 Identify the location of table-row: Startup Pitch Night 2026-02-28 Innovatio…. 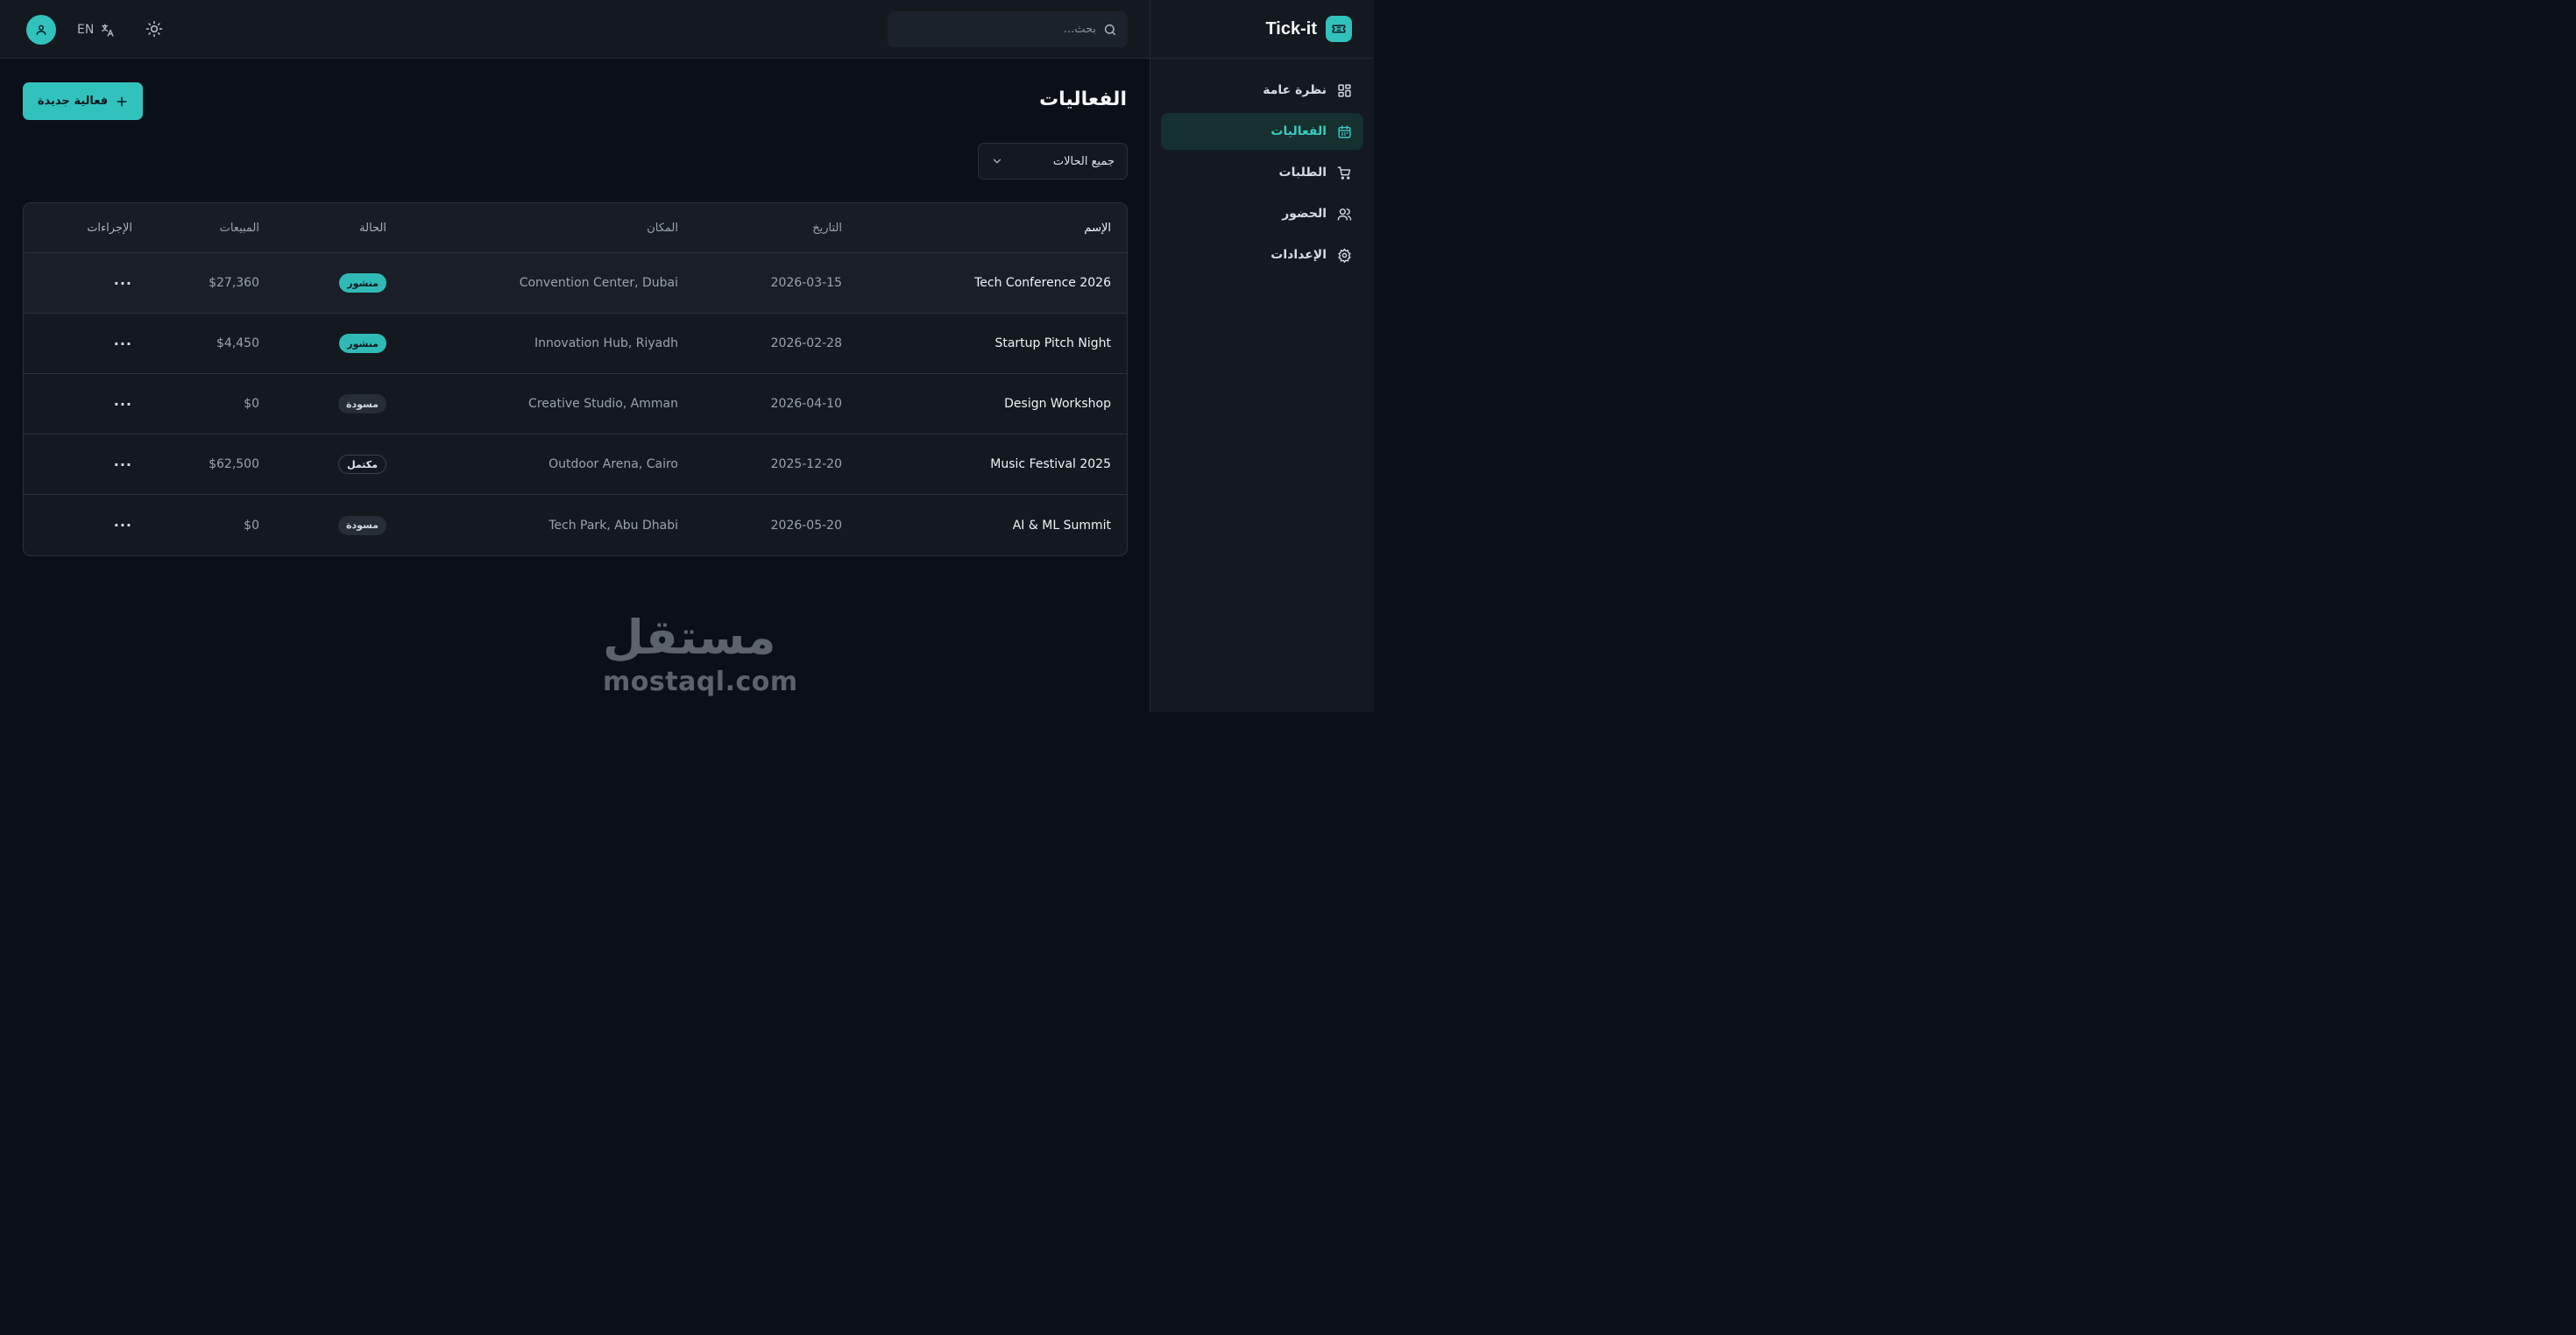
(575, 344).